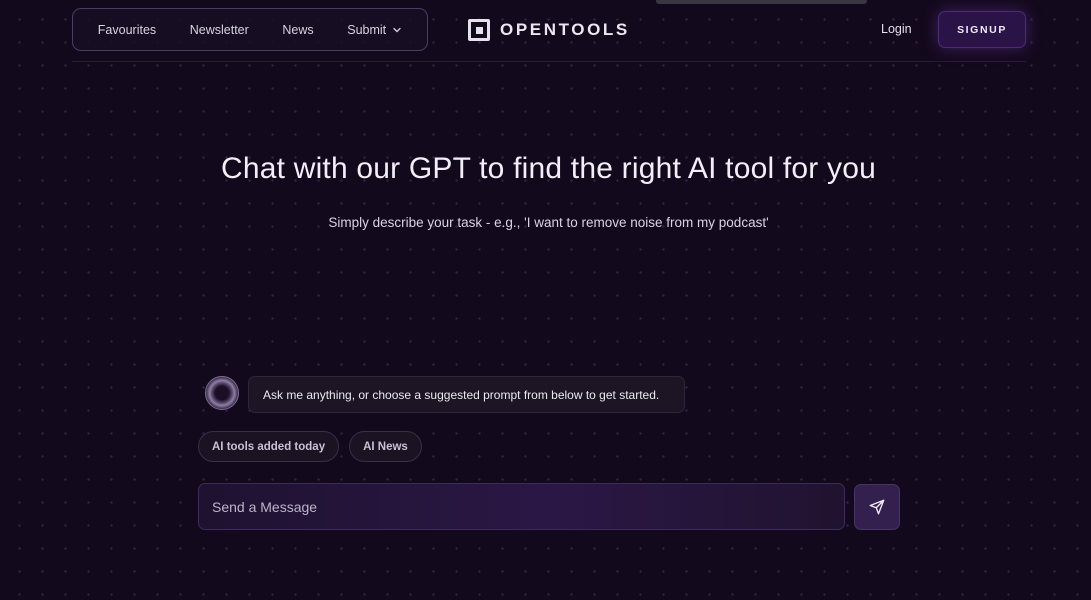  I want to click on suggestion-ai-news: AI News, so click(385, 446).